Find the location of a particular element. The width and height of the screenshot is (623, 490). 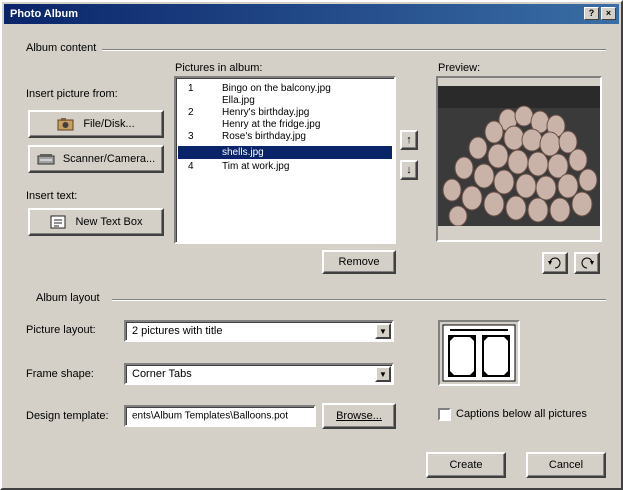

close-button: × is located at coordinates (608, 13).